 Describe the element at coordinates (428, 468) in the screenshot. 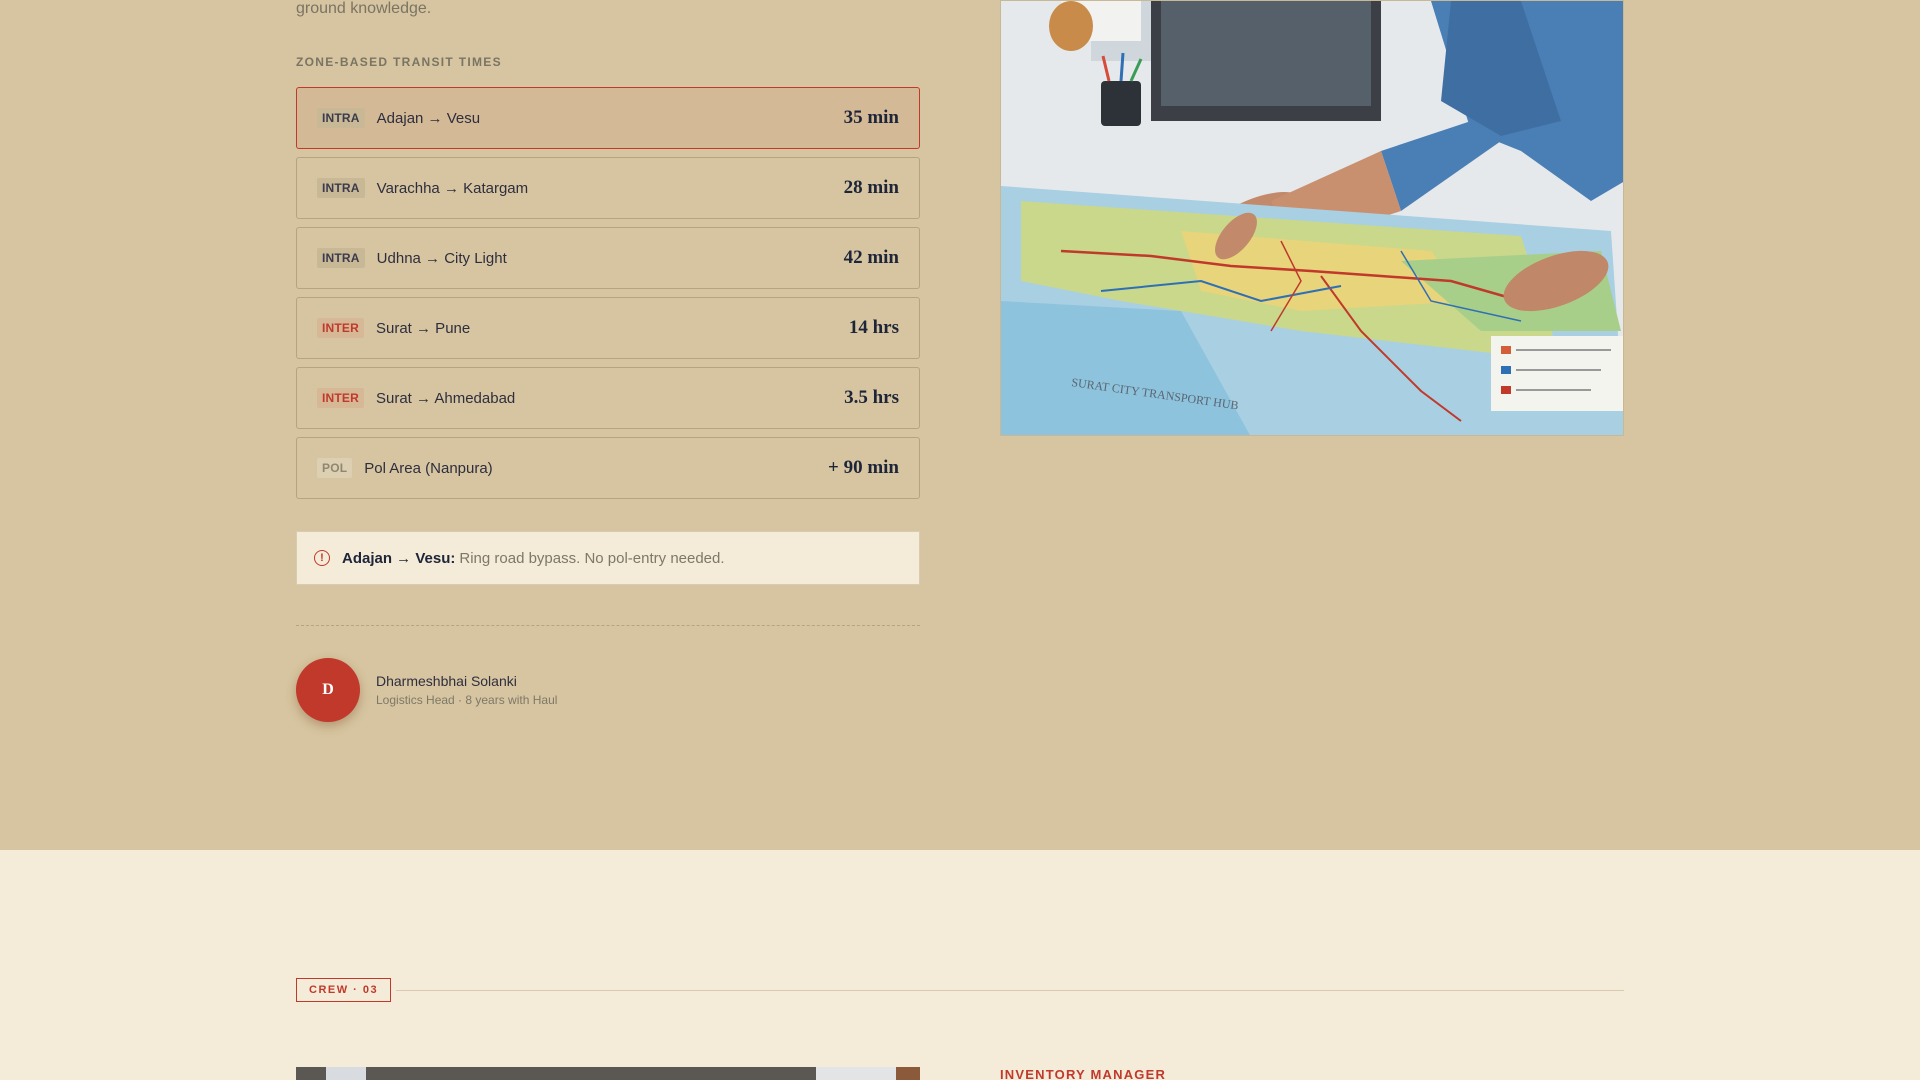

I see `route-name: Pol Area (Nanpura)` at that location.